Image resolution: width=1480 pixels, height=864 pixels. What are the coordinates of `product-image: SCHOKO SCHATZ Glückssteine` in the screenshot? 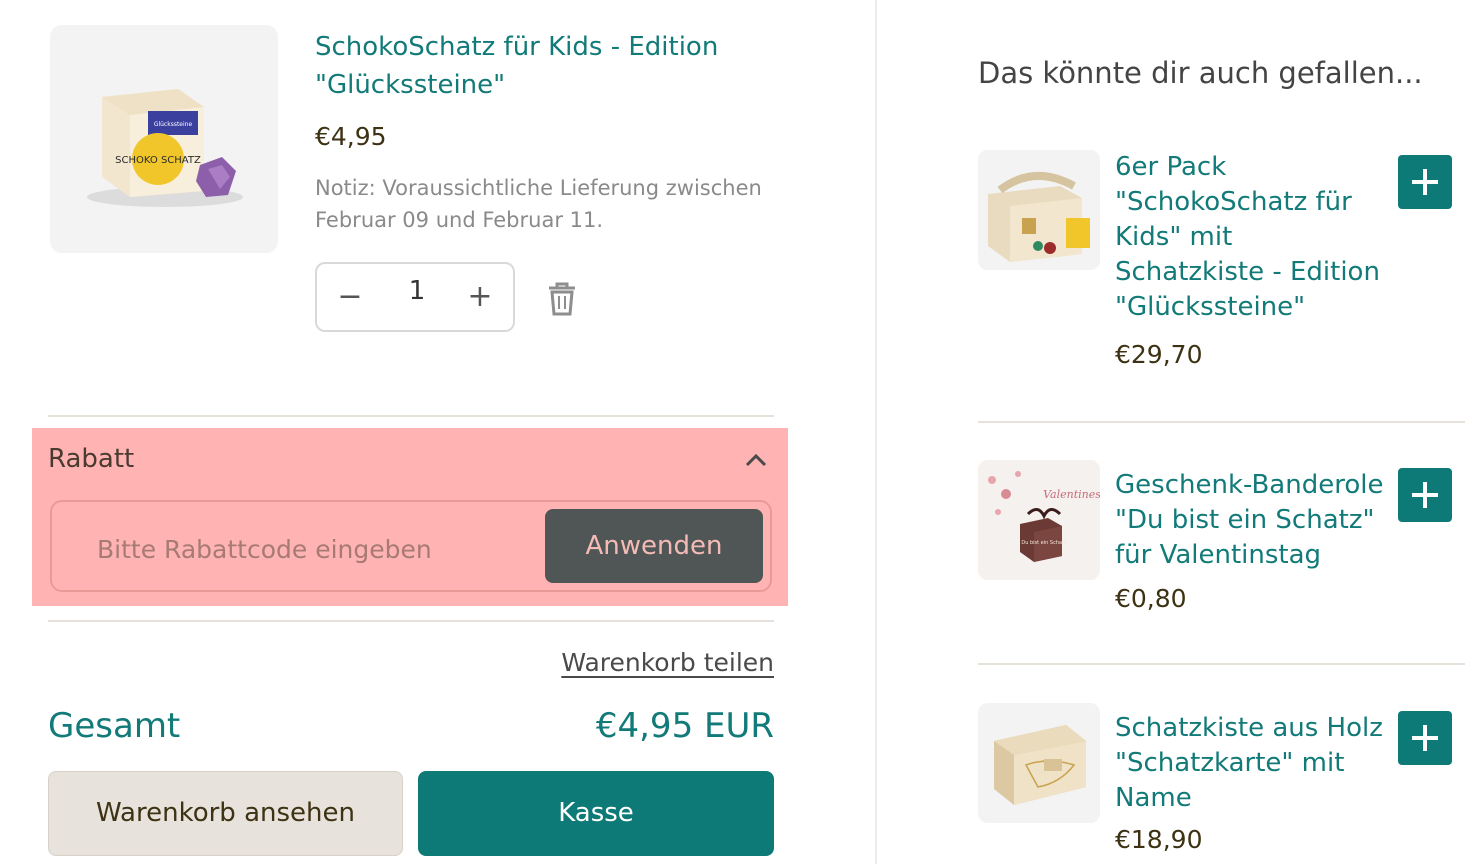 It's located at (164, 139).